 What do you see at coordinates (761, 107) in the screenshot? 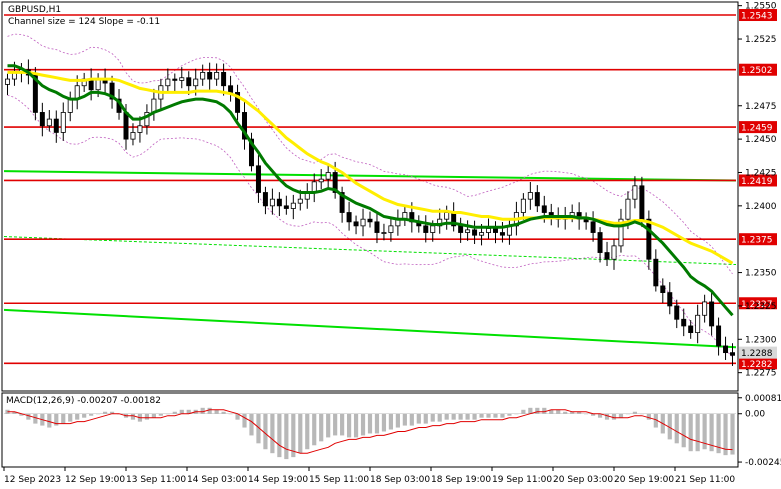
I see `price-tick-label-2: 1.2475` at bounding box center [761, 107].